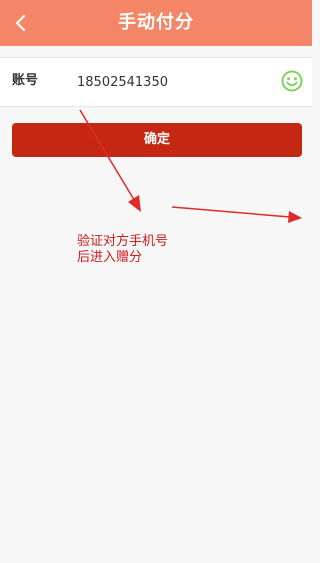 The image size is (320, 563). I want to click on confirm-button: 确定, so click(157, 140).